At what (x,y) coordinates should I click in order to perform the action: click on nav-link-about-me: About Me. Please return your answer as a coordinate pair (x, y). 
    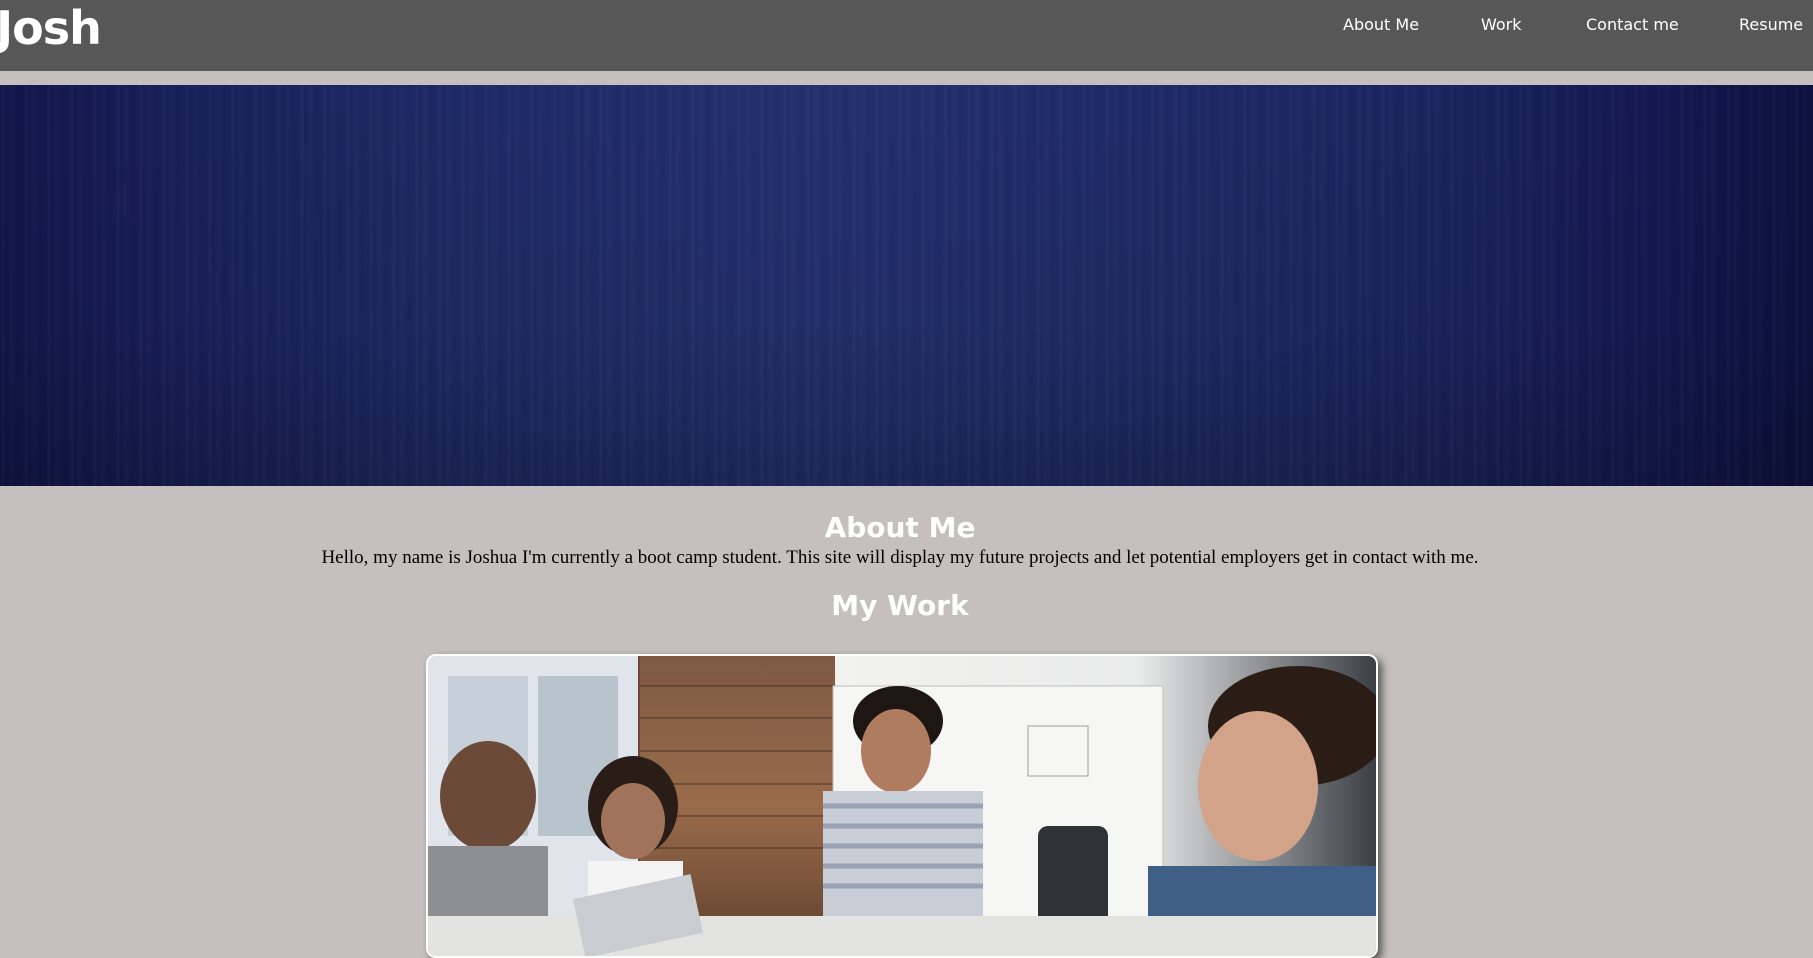
    Looking at the image, I should click on (1381, 25).